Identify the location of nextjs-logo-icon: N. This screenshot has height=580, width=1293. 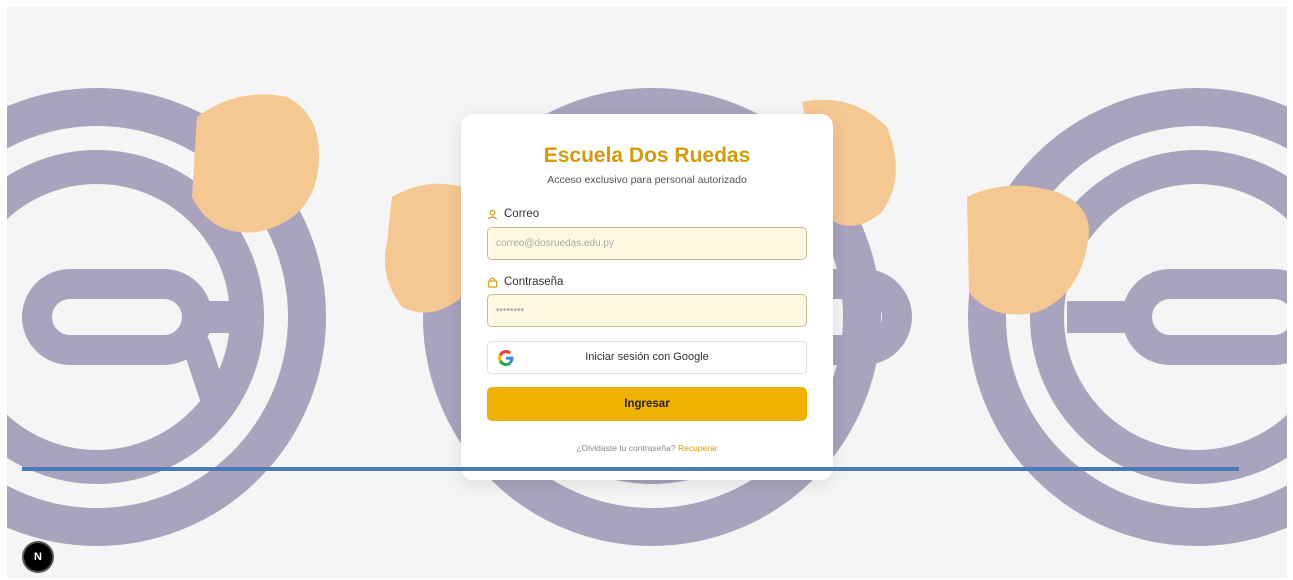
(38, 557).